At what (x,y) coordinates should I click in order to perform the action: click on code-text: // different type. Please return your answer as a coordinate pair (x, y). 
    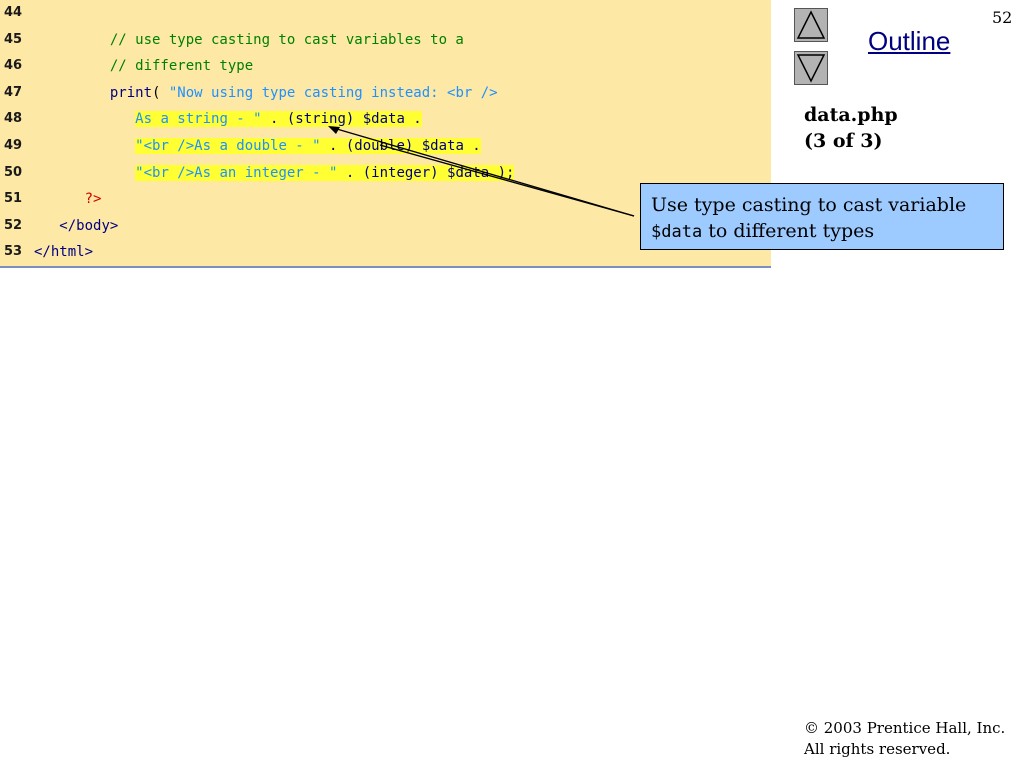
    Looking at the image, I should click on (143, 66).